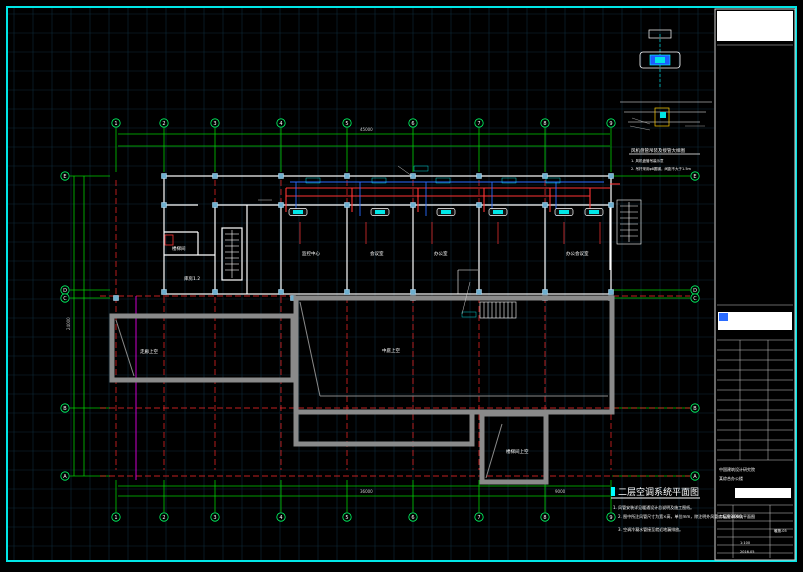 This screenshot has width=803, height=572. I want to click on scale: 1:100, so click(745, 543).